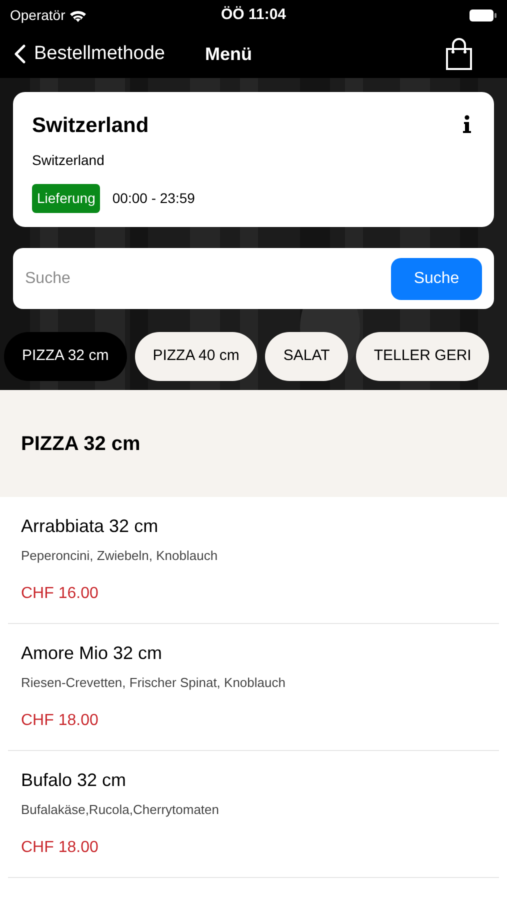  I want to click on back-button: Bestellmethode, so click(89, 54).